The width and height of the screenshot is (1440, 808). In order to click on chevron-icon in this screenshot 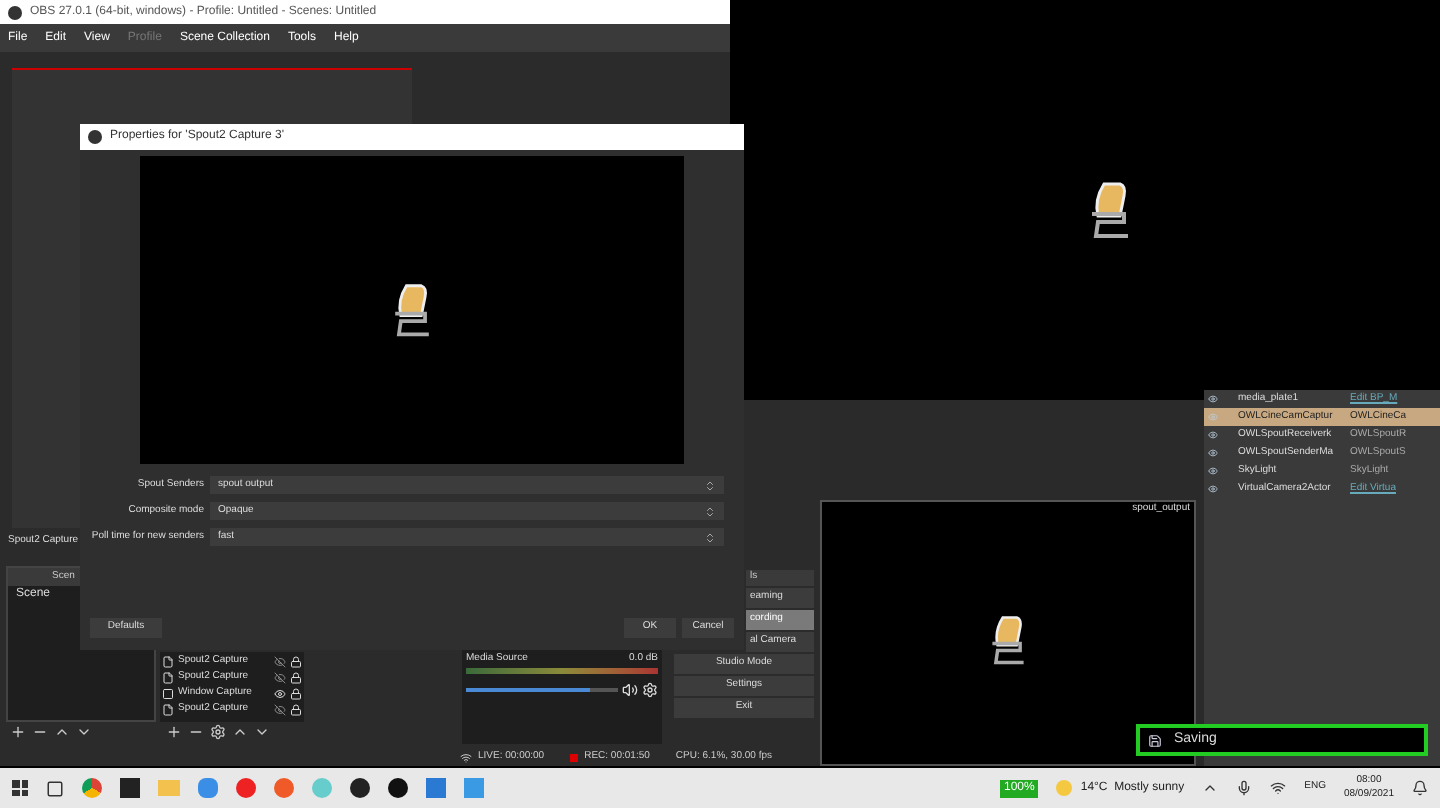, I will do `click(1210, 788)`.